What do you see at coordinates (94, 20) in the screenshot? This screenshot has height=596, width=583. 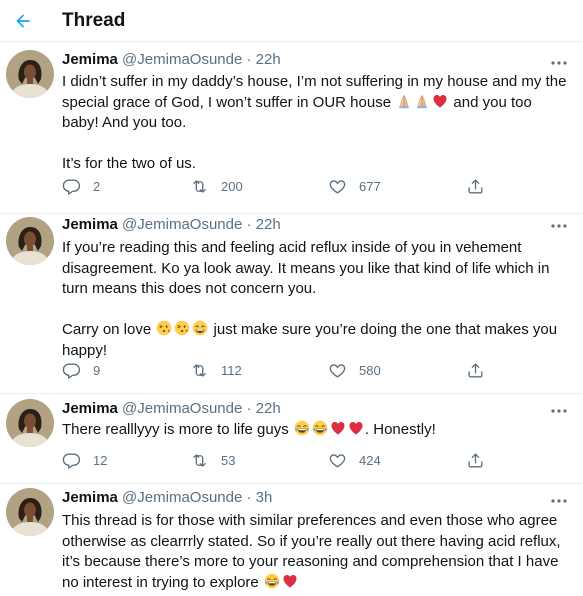 I see `page-title: Thread` at bounding box center [94, 20].